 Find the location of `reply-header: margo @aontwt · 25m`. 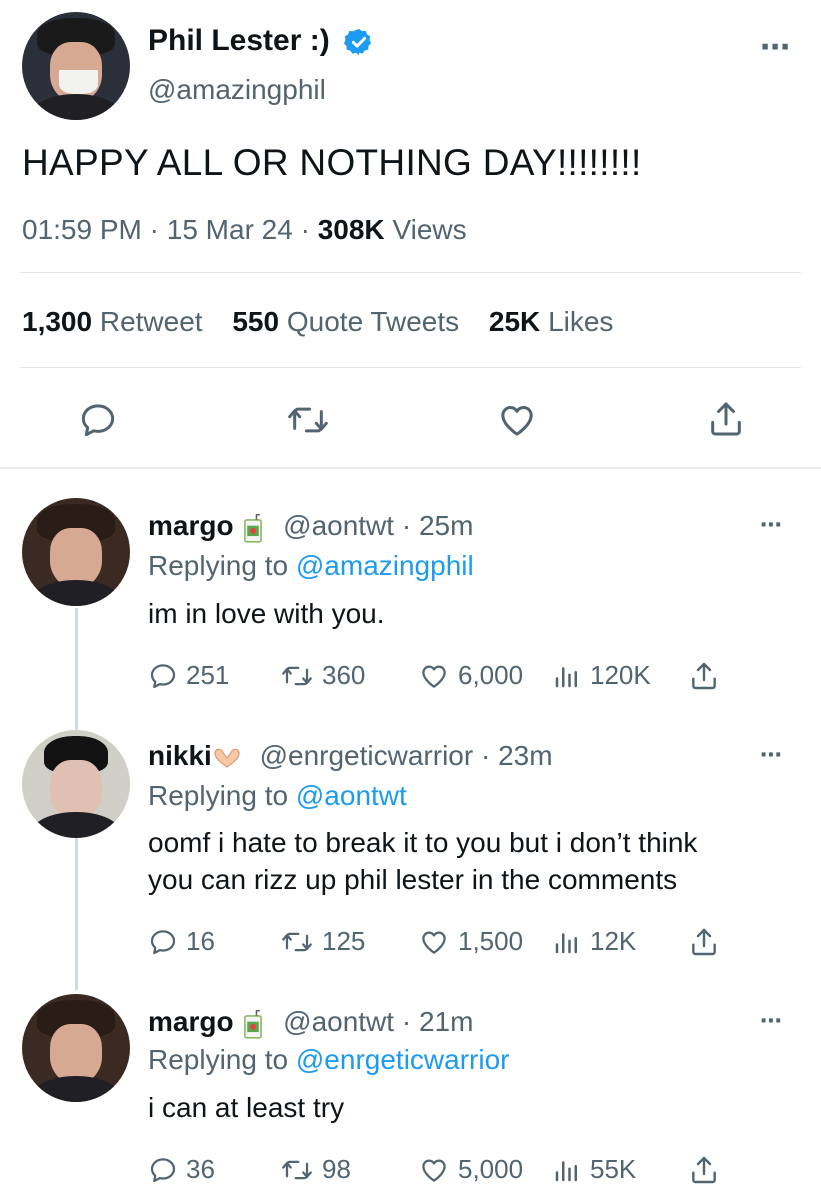

reply-header: margo @aontwt · 25m is located at coordinates (310, 526).